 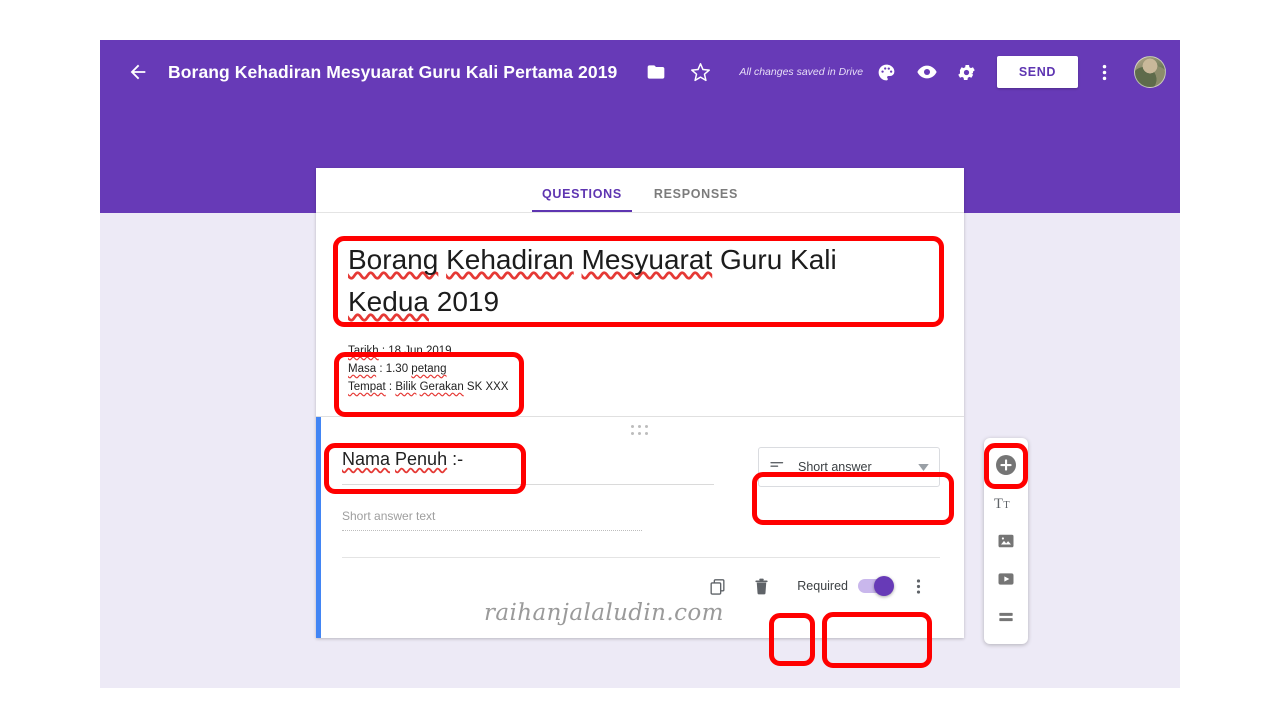 I want to click on question-footer-toolbar: Required, so click(x=641, y=585).